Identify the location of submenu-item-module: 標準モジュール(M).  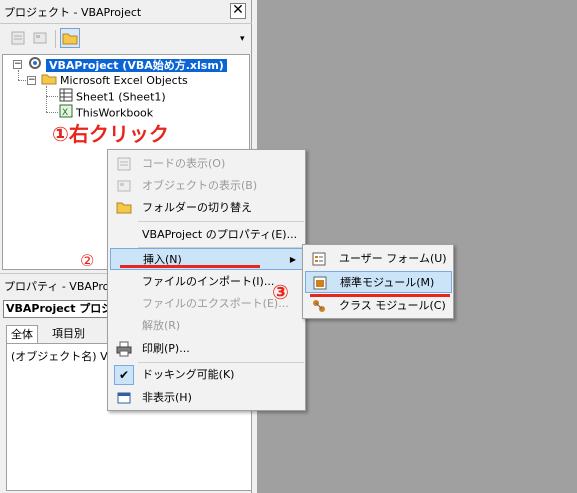
(378, 282).